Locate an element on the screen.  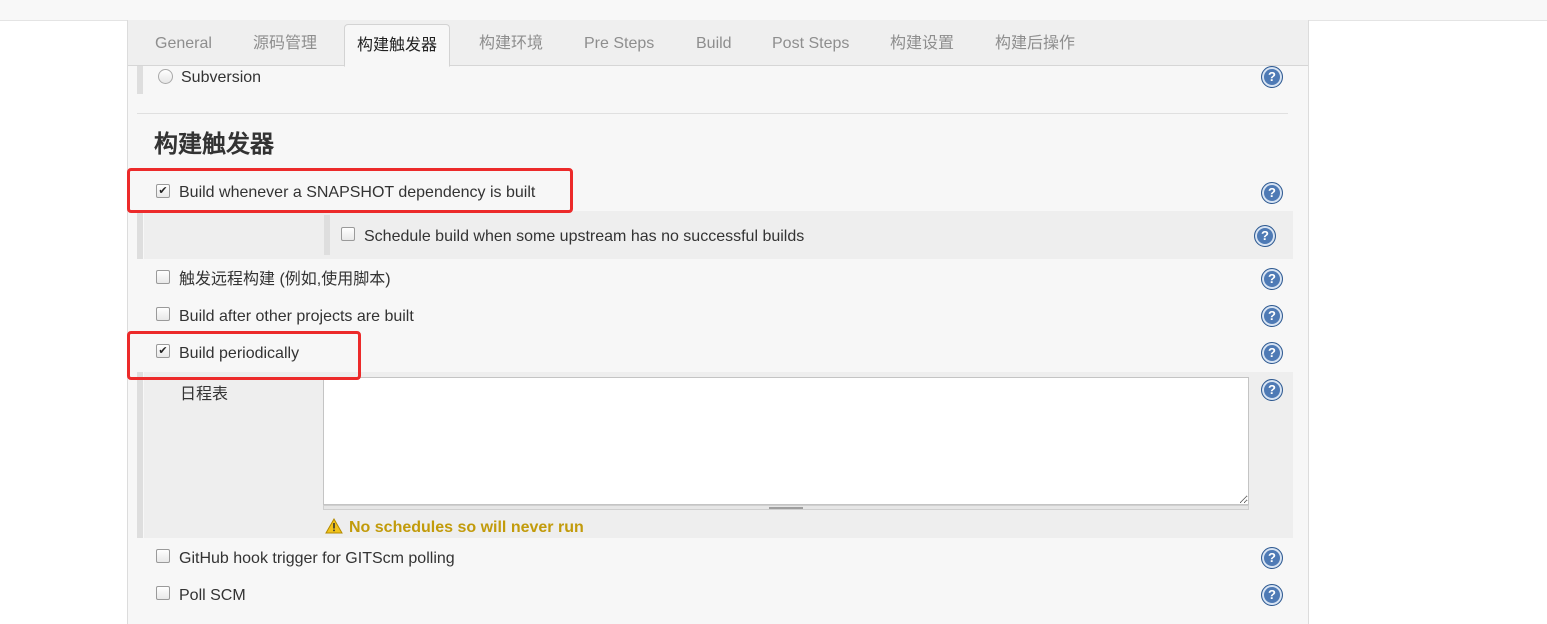
tab-post-build-actions: 构建后操作 is located at coordinates (1035, 42).